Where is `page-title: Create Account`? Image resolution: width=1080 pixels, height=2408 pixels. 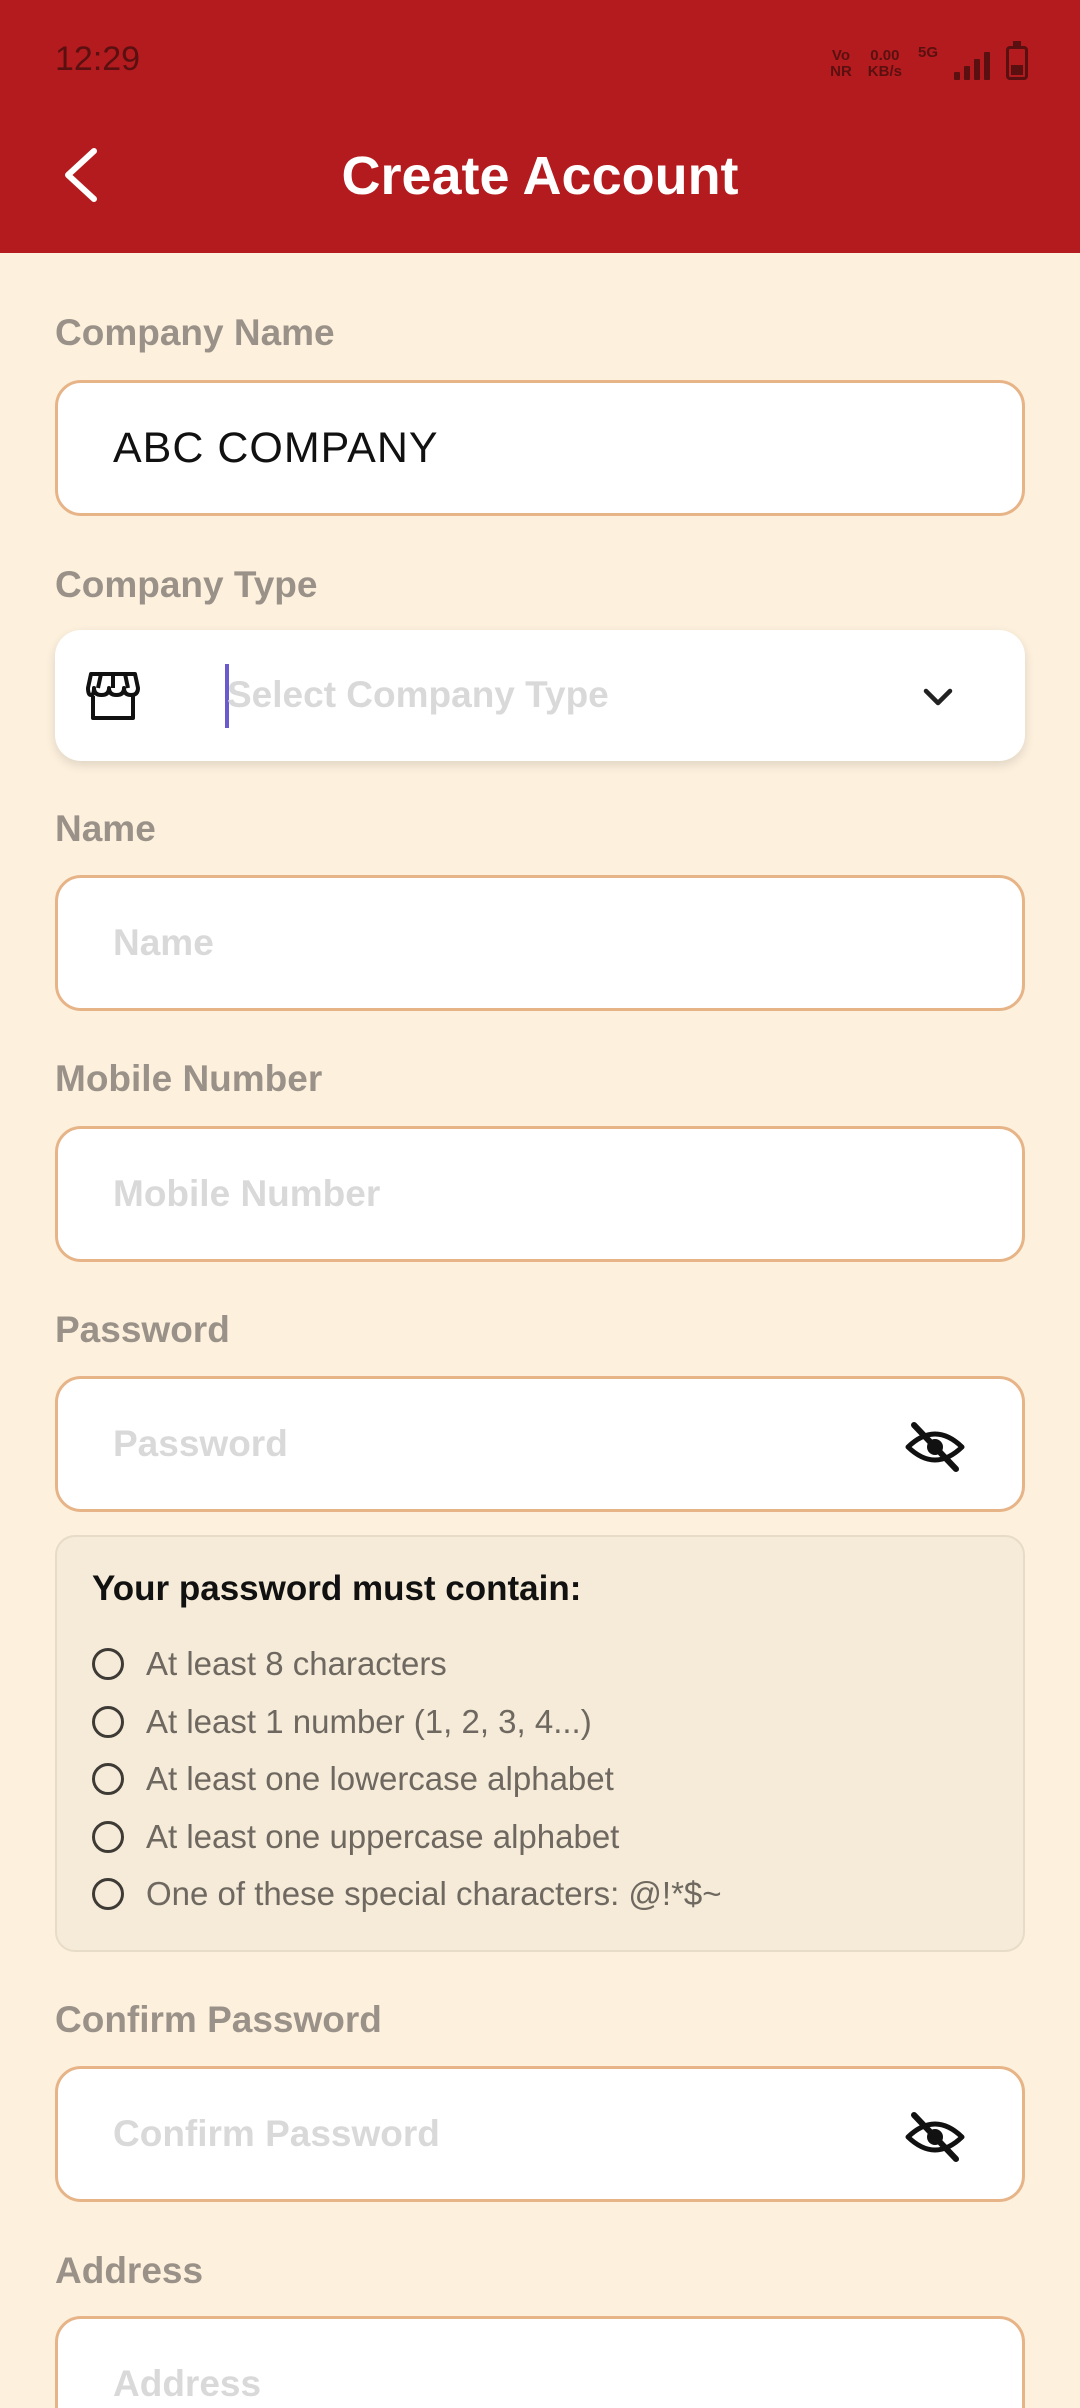 page-title: Create Account is located at coordinates (540, 176).